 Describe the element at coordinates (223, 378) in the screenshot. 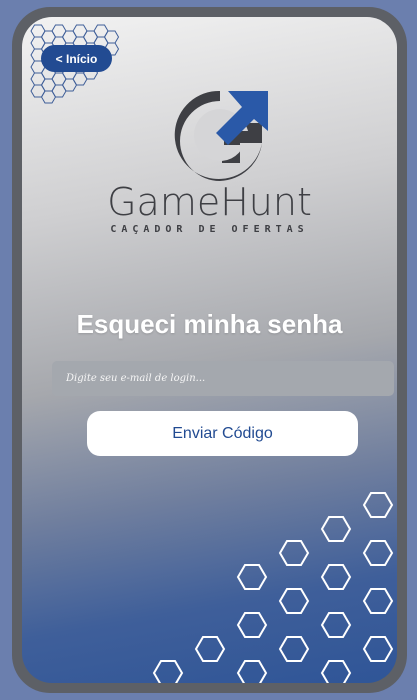

I see `email-input` at that location.